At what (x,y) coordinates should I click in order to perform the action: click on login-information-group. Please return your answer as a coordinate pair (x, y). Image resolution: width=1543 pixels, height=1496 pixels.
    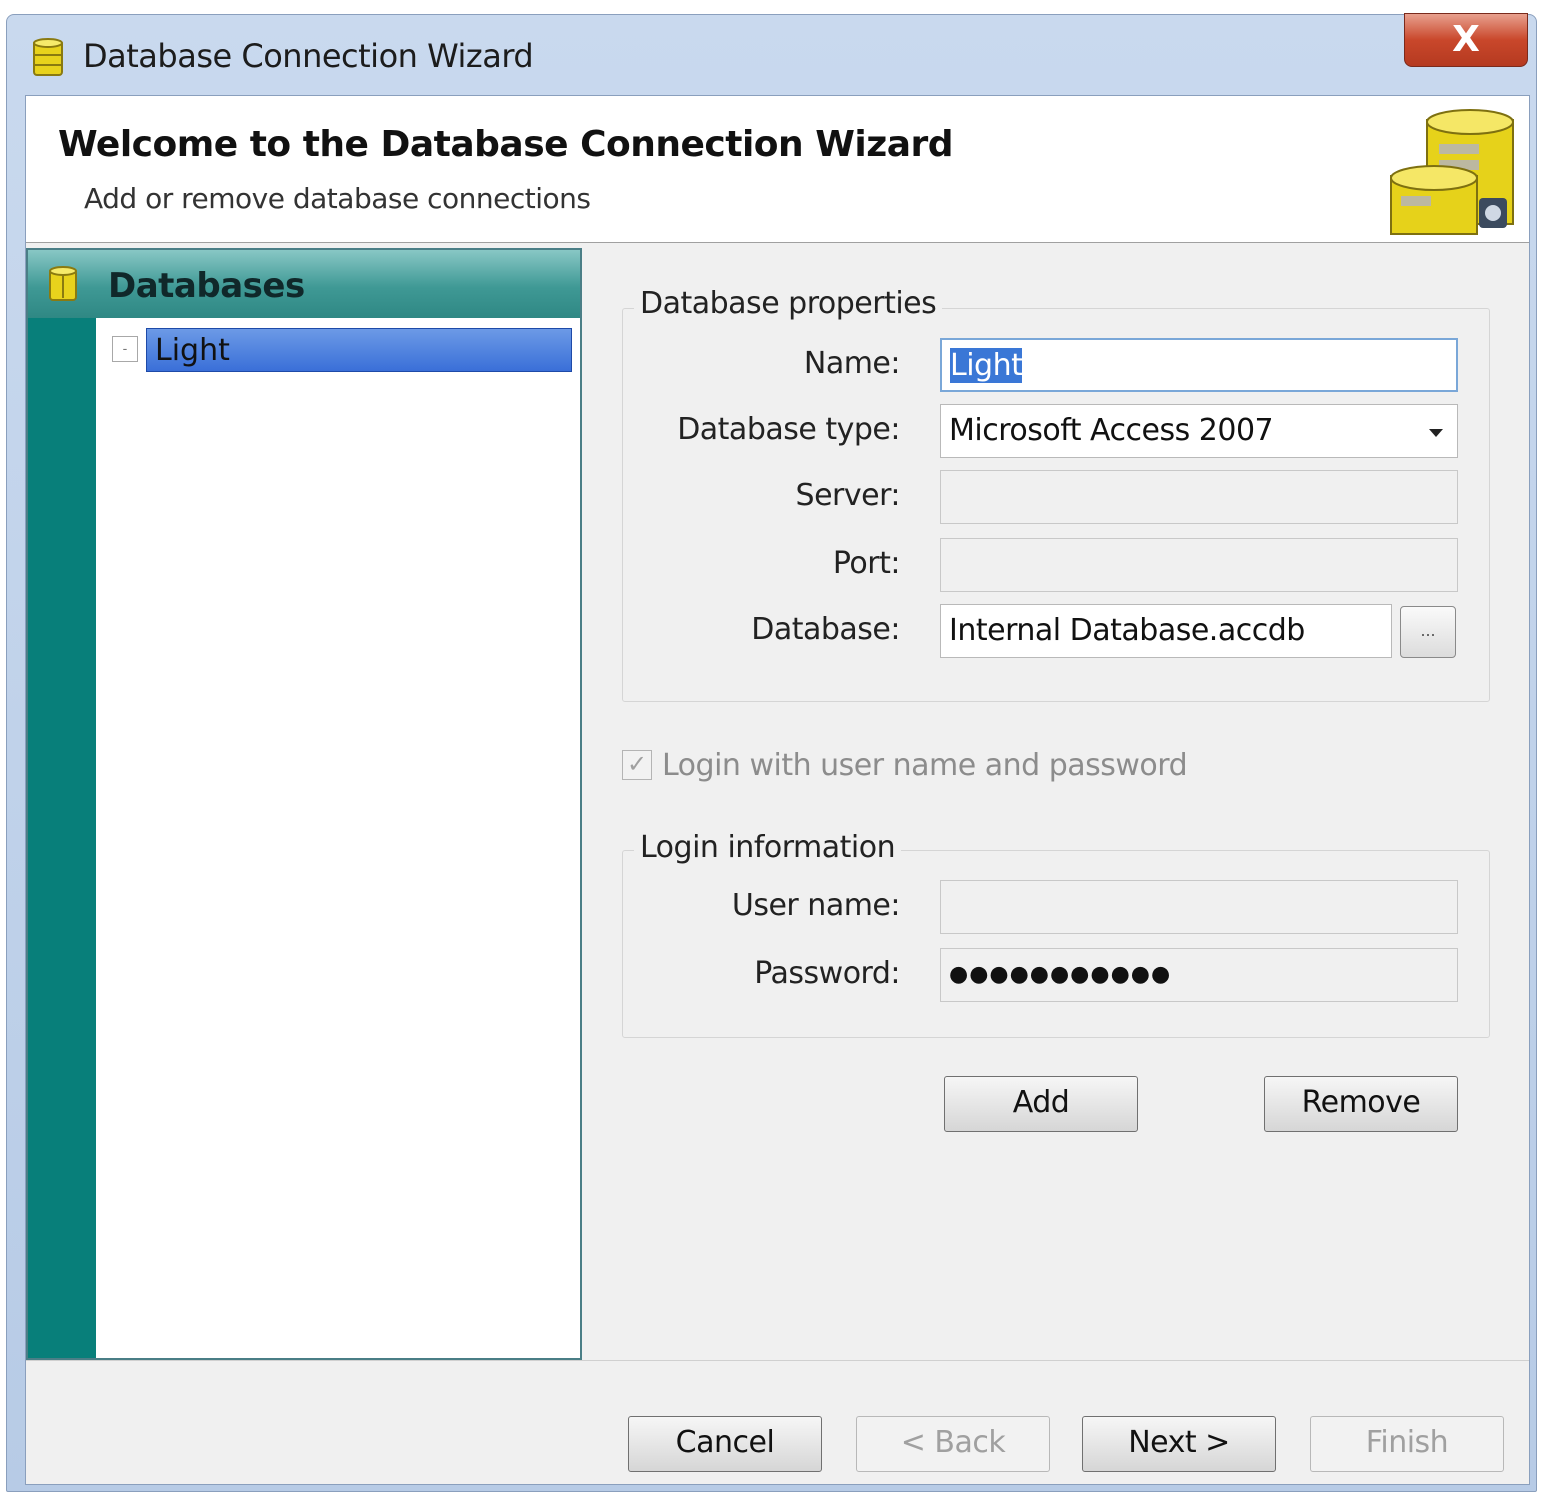
    Looking at the image, I should click on (1056, 944).